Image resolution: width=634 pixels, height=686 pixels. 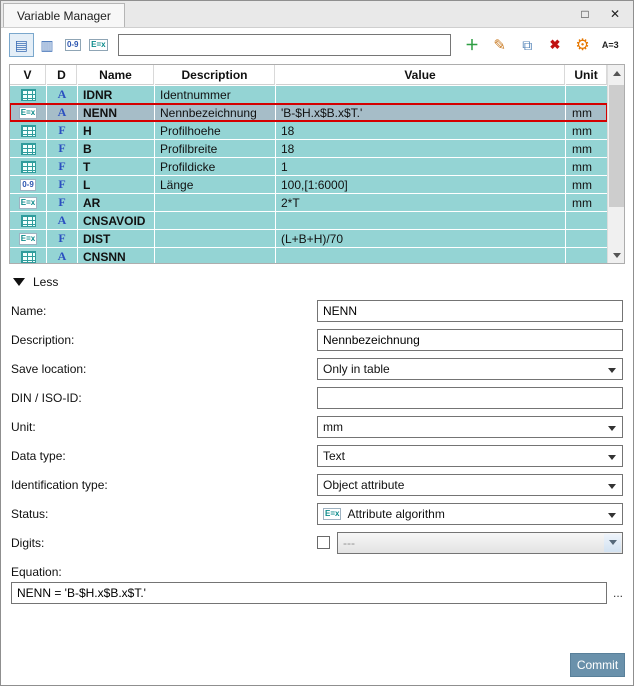 I want to click on column-header-value: Value, so click(x=421, y=75).